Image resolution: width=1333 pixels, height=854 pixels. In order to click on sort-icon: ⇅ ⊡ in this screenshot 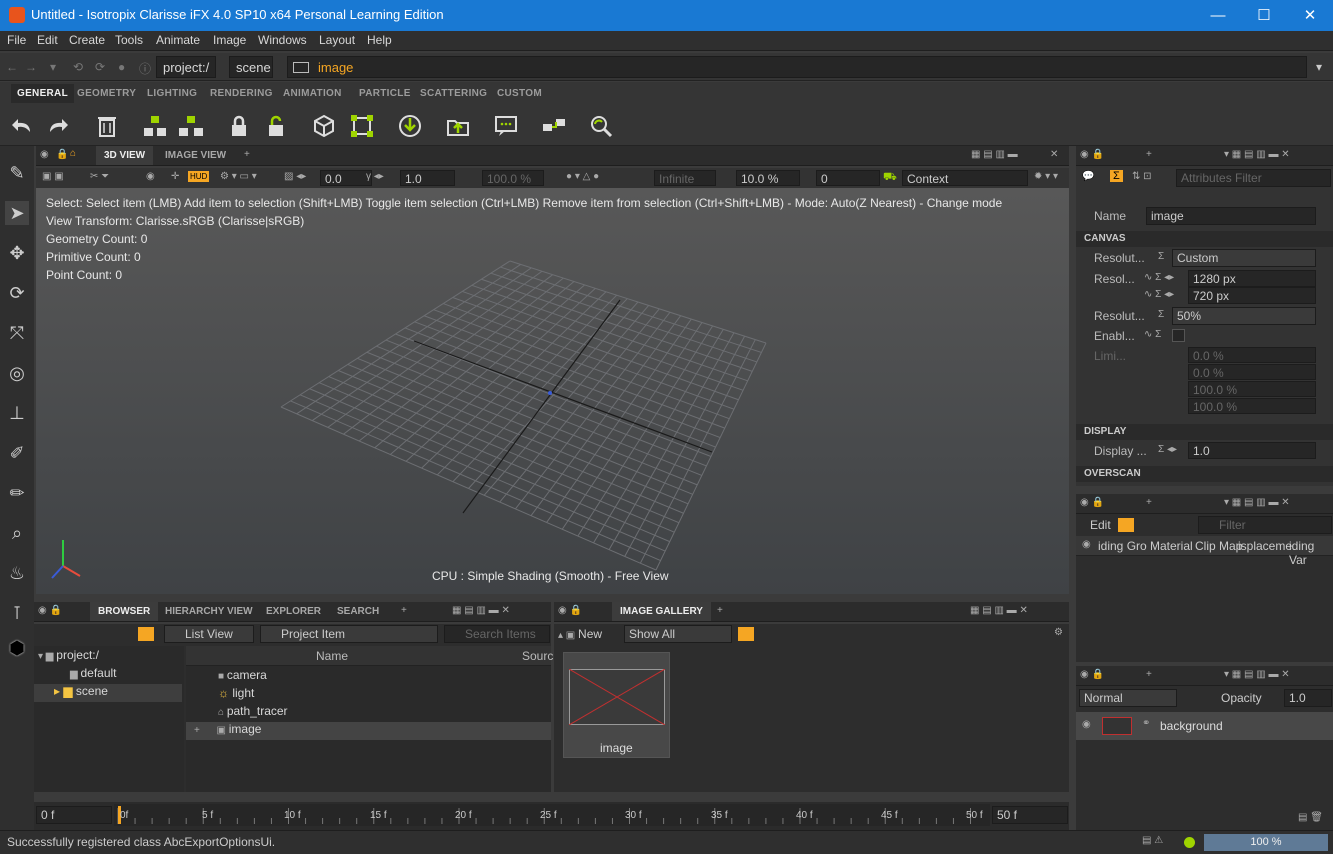, I will do `click(1142, 176)`.